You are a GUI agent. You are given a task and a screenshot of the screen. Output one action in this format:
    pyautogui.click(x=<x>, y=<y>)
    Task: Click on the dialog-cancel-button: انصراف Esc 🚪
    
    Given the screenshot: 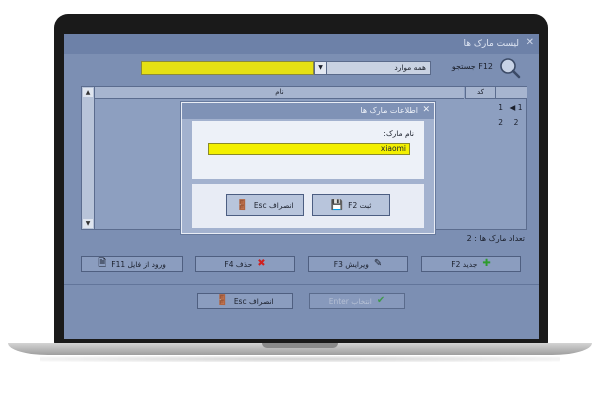 What is the action you would take?
    pyautogui.click(x=265, y=205)
    